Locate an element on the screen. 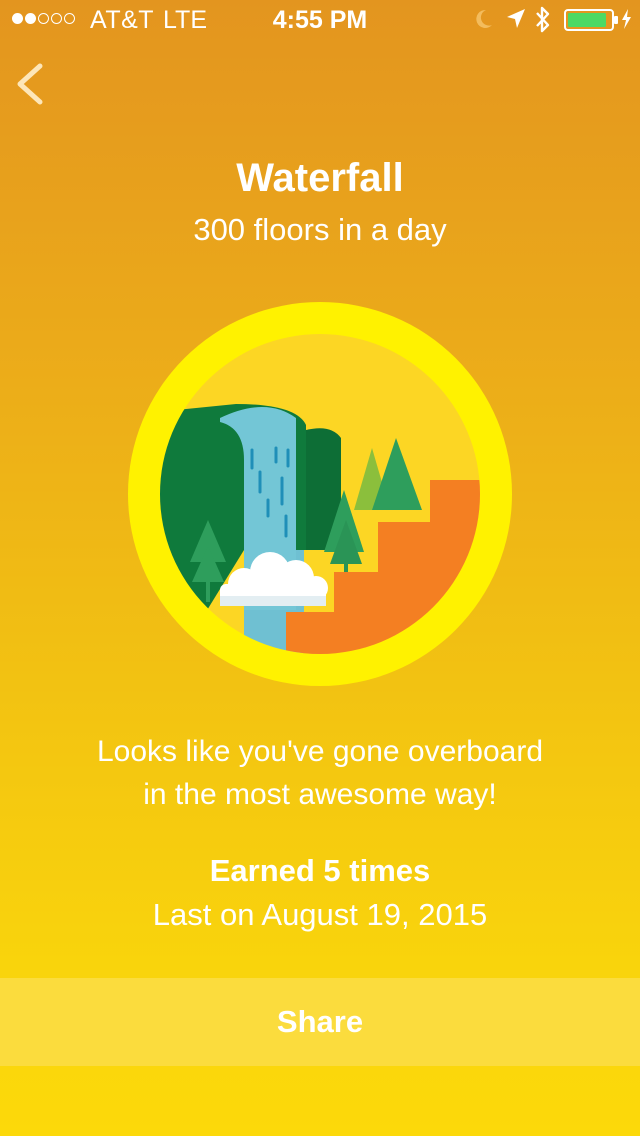  back-button is located at coordinates (32, 84).